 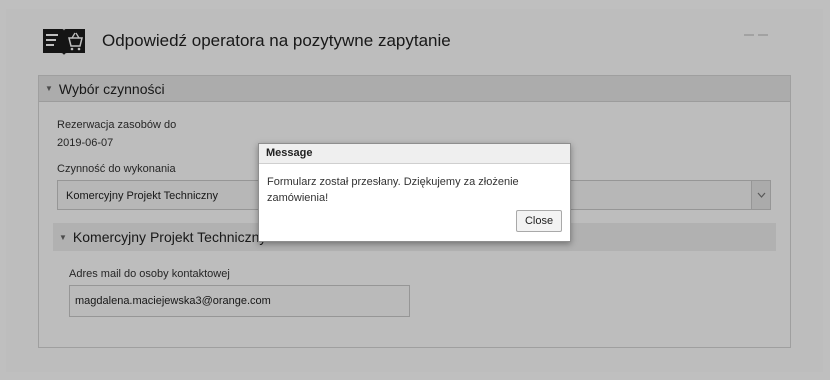 What do you see at coordinates (414, 154) in the screenshot?
I see `dialog-title: Message` at bounding box center [414, 154].